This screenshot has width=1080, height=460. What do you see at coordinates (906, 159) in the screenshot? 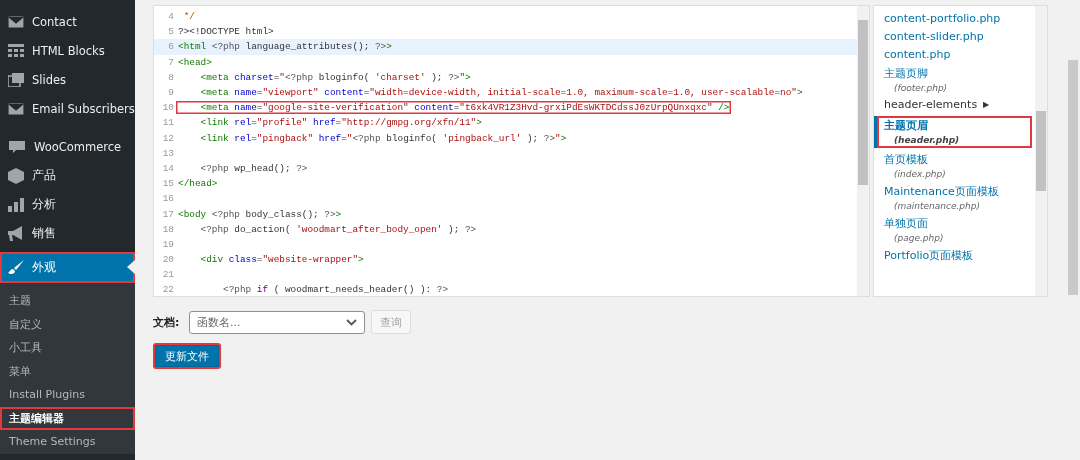
I see `template-name: 首页模板` at bounding box center [906, 159].